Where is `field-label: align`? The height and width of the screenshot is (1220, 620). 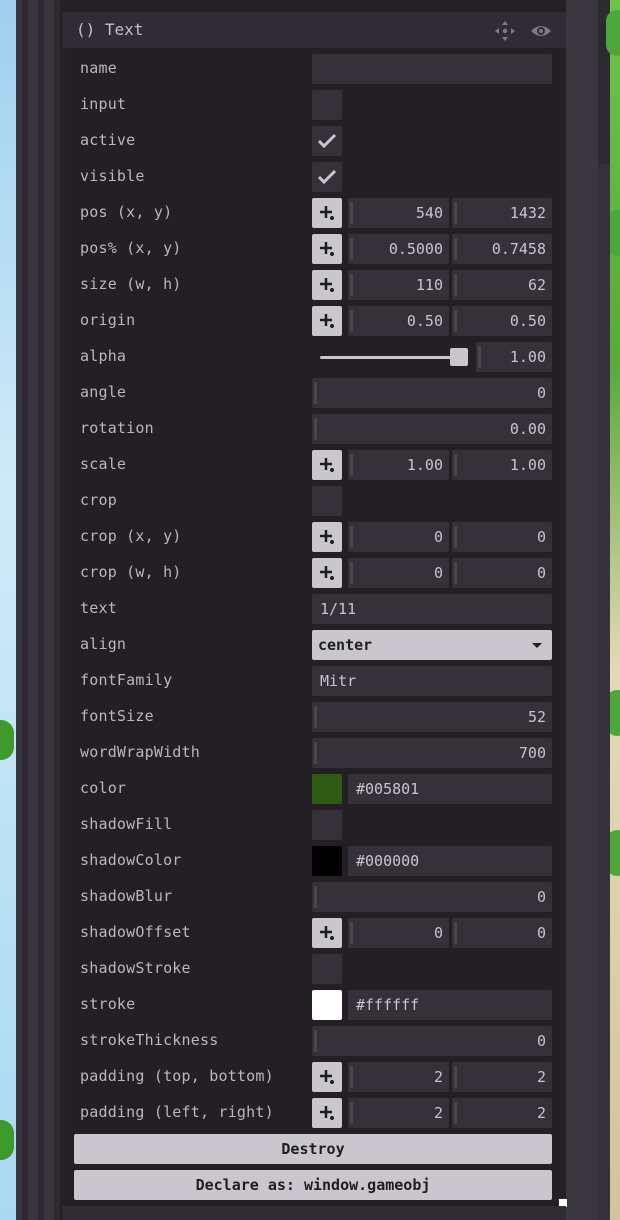
field-label: align is located at coordinates (103, 644).